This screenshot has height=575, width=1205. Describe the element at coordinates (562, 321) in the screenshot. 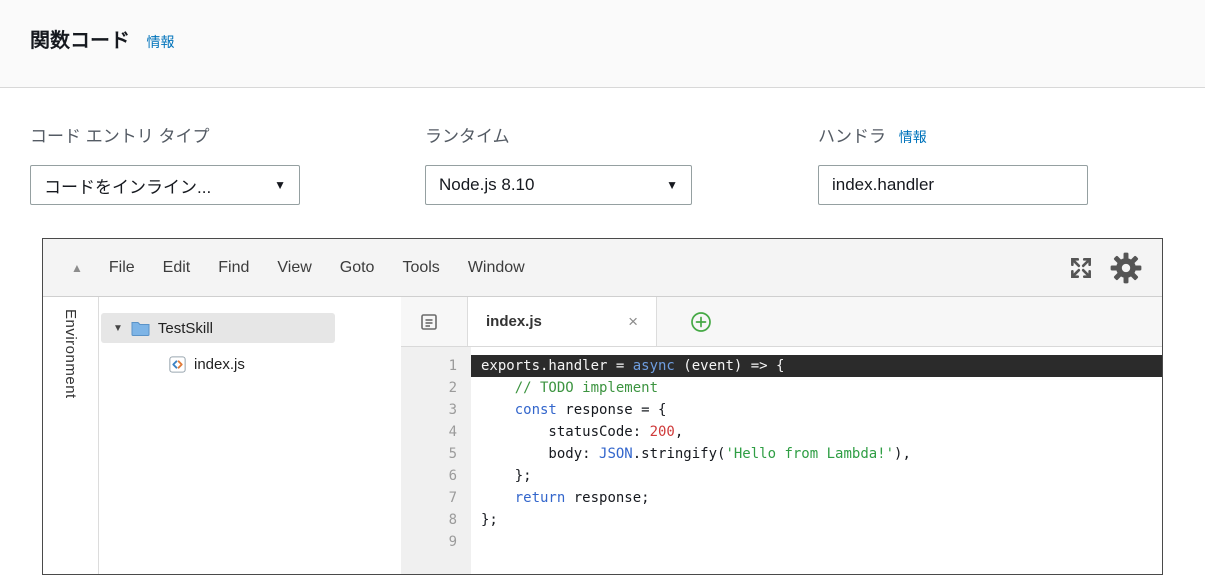

I see `tab-indexjs: index.js ×` at that location.